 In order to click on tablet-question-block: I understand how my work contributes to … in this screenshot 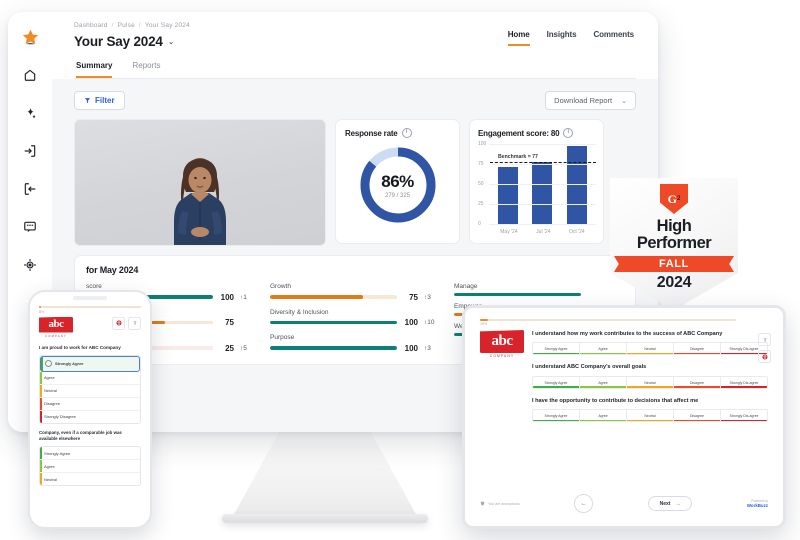, I will do `click(650, 343)`.